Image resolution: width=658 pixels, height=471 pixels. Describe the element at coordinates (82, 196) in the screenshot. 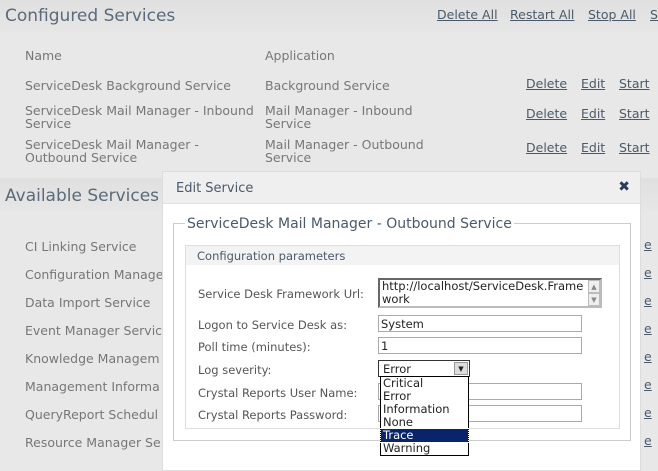

I see `available-title: Available Services` at that location.